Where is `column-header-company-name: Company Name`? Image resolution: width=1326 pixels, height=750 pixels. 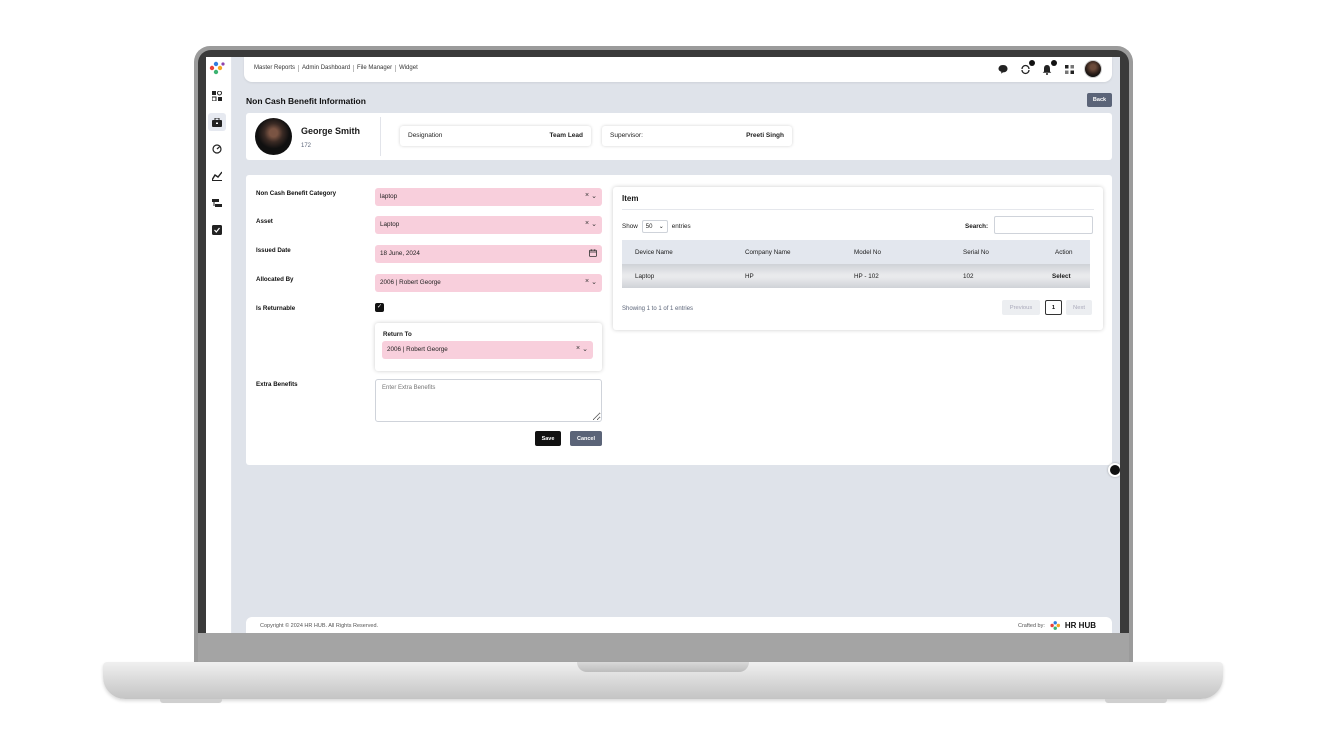 column-header-company-name: Company Name is located at coordinates (768, 252).